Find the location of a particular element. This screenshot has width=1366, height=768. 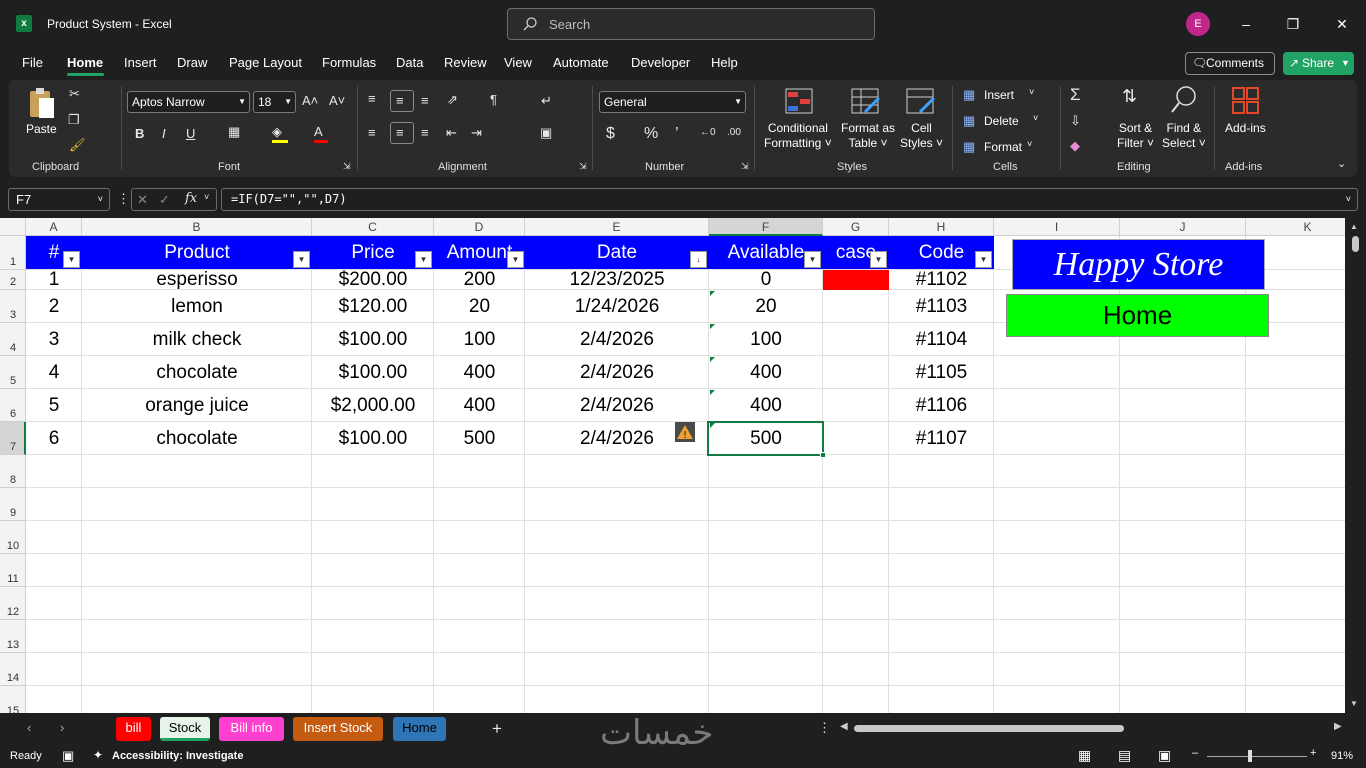

cell-a3: 2 is located at coordinates (54, 306).